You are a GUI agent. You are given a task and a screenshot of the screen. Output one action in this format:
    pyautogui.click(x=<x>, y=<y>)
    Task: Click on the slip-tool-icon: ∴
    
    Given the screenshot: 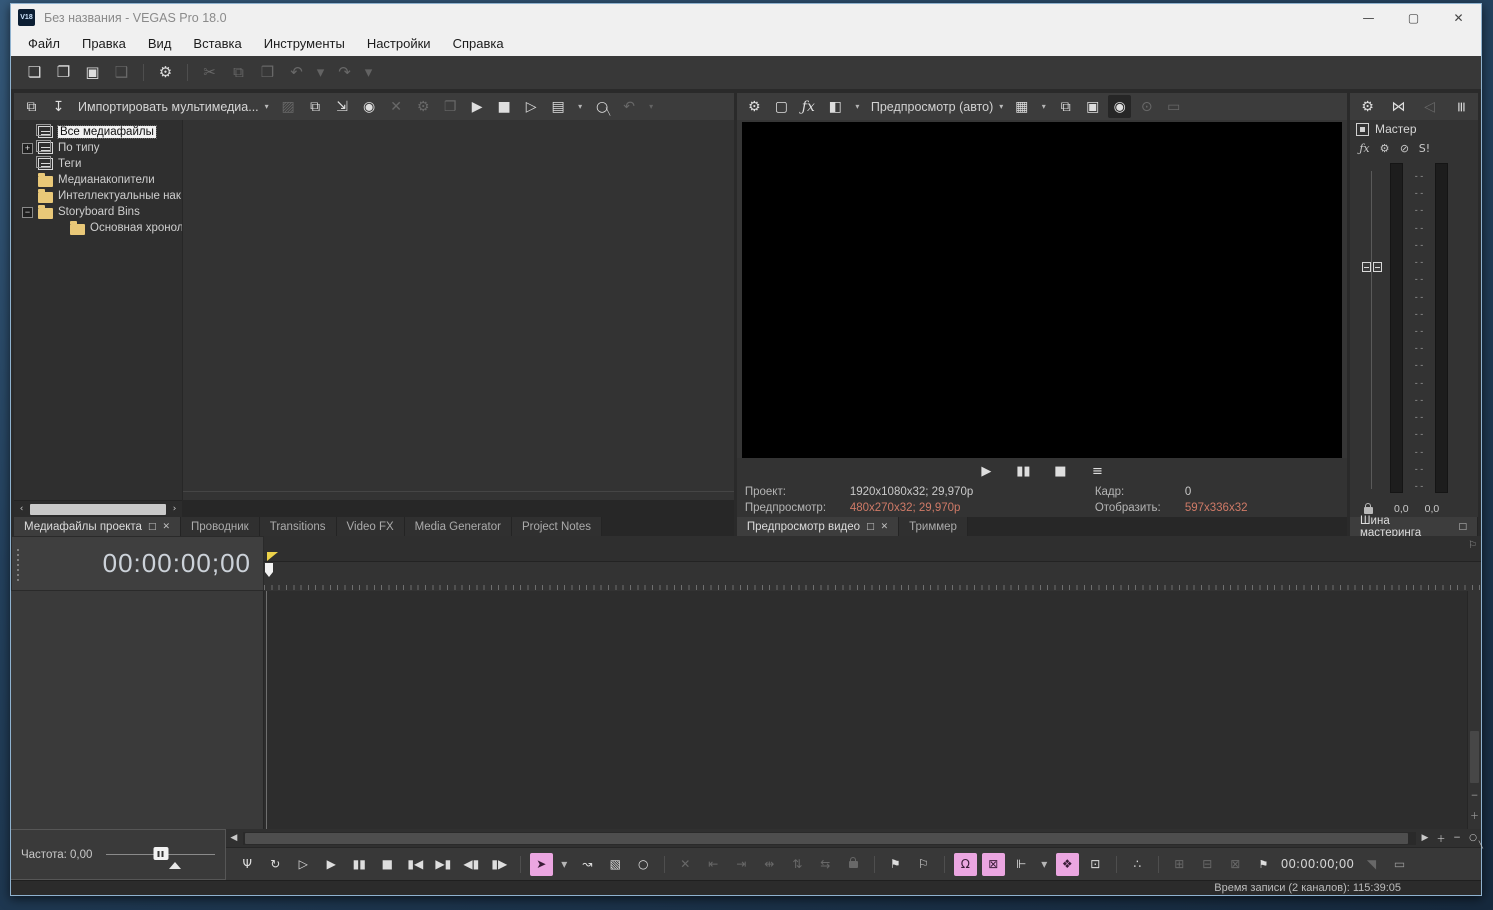 What is the action you would take?
    pyautogui.click(x=1137, y=864)
    